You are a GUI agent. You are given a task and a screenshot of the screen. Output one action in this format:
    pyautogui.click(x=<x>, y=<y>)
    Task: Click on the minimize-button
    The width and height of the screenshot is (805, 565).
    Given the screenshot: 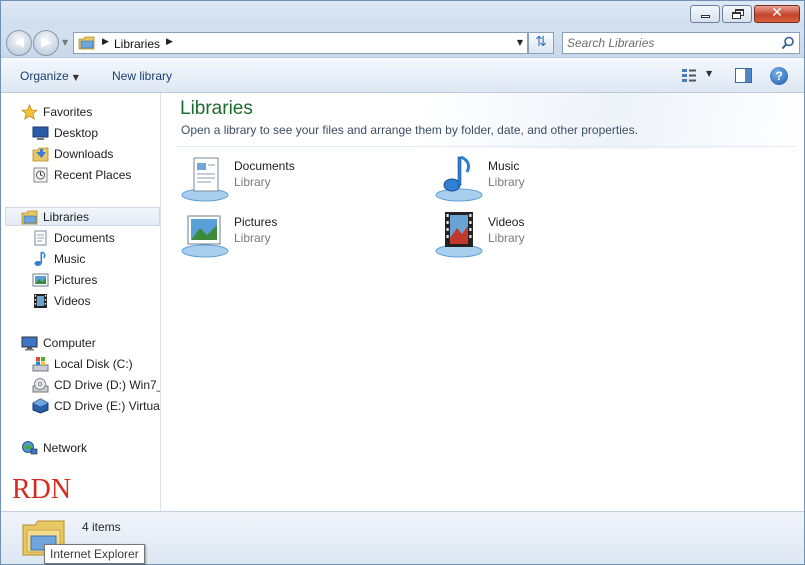 What is the action you would take?
    pyautogui.click(x=705, y=14)
    